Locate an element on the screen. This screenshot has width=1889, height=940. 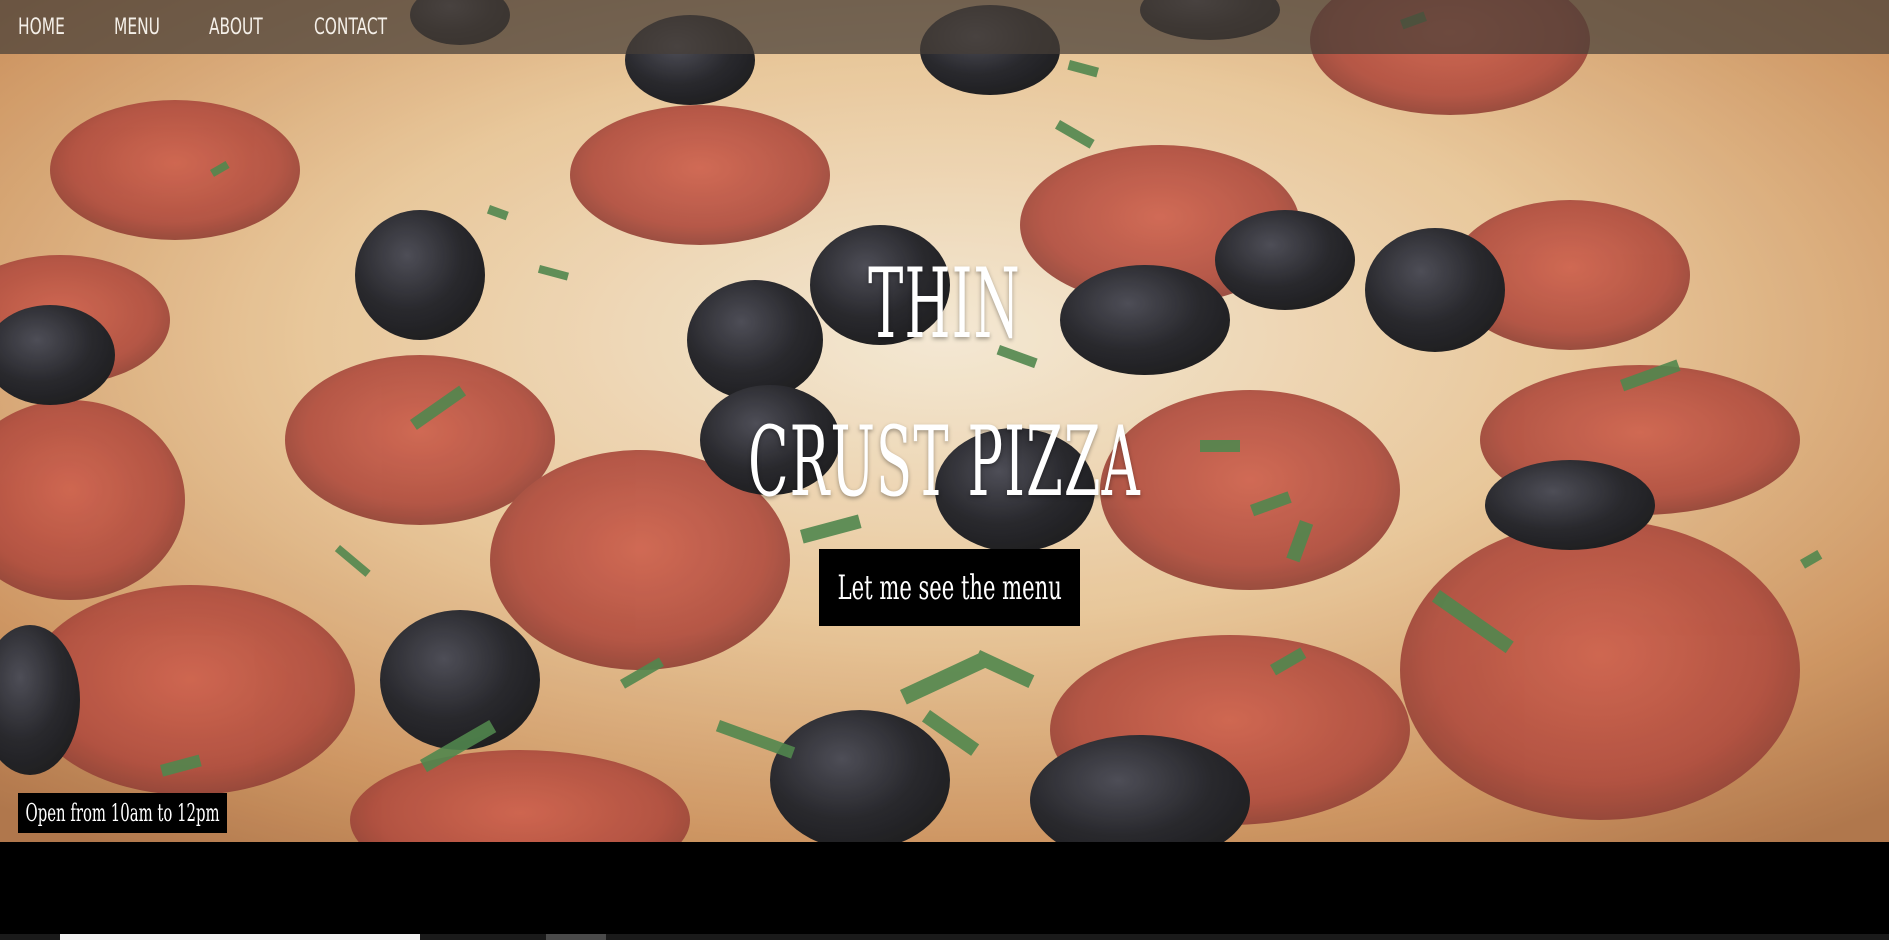
nav-menu-link: MENU is located at coordinates (137, 27).